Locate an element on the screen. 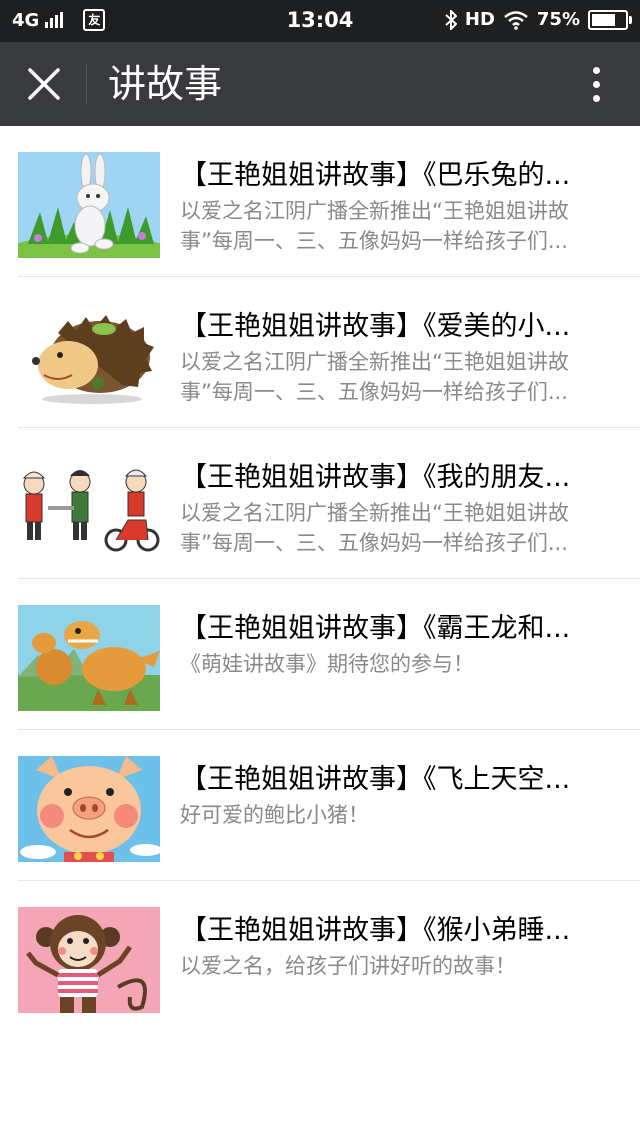  hedgehog-illustration-icon is located at coordinates (89, 356).